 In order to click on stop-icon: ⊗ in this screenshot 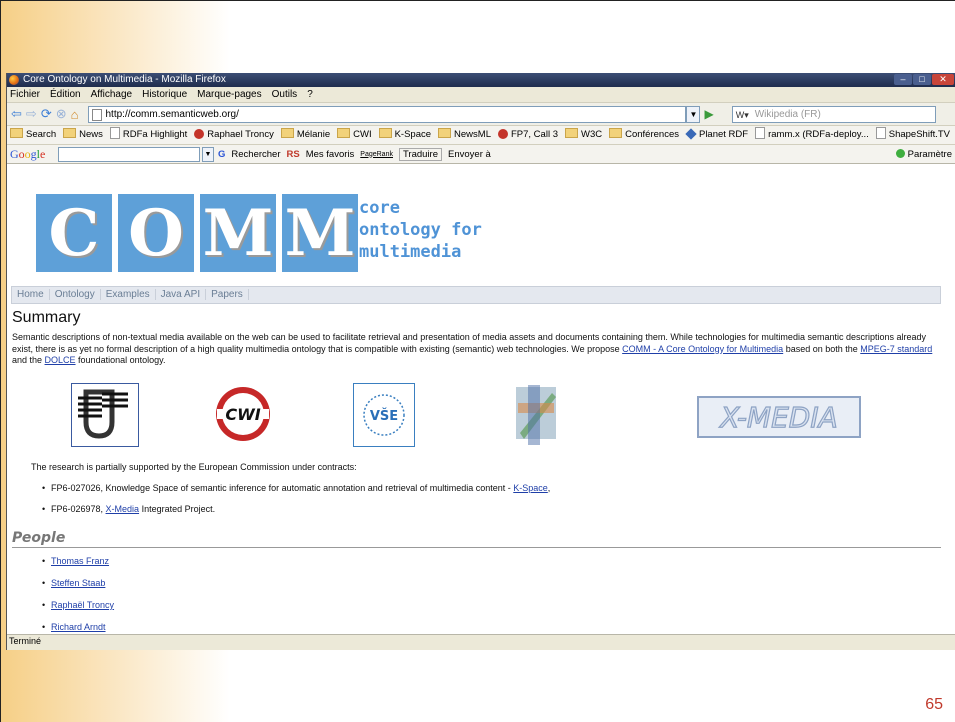, I will do `click(61, 114)`.